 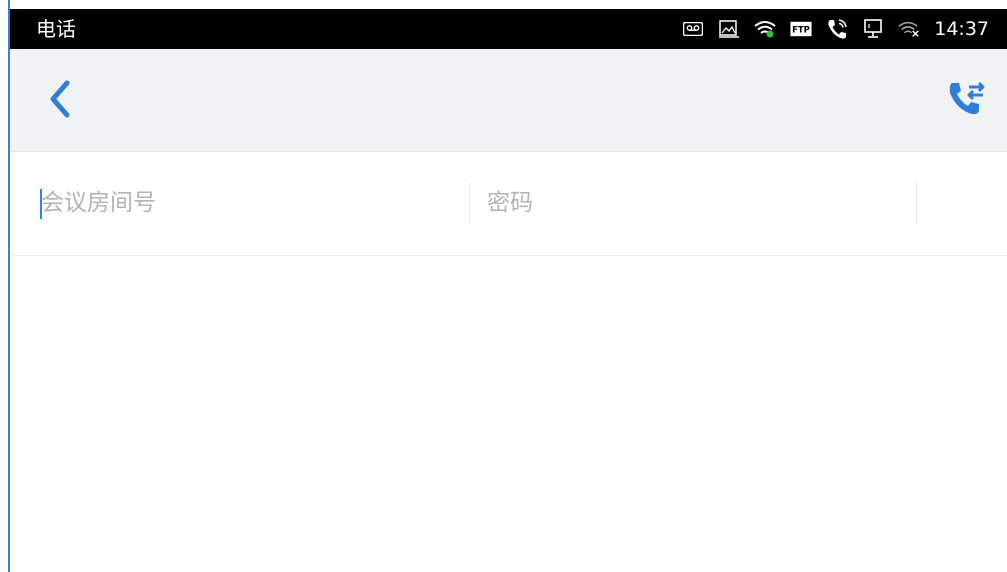 I want to click on back-button, so click(x=60, y=101).